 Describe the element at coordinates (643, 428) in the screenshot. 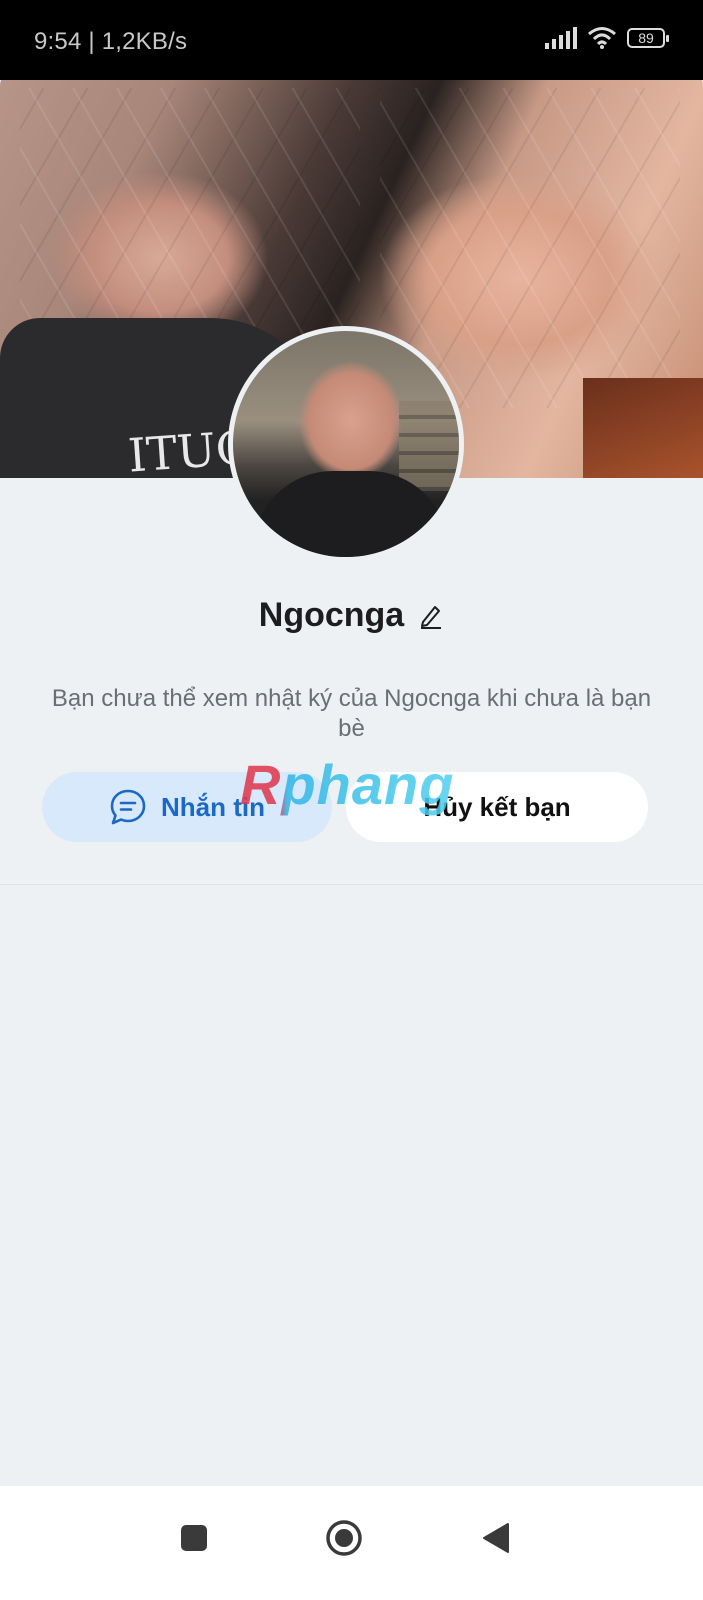

I see `cover-hair` at that location.